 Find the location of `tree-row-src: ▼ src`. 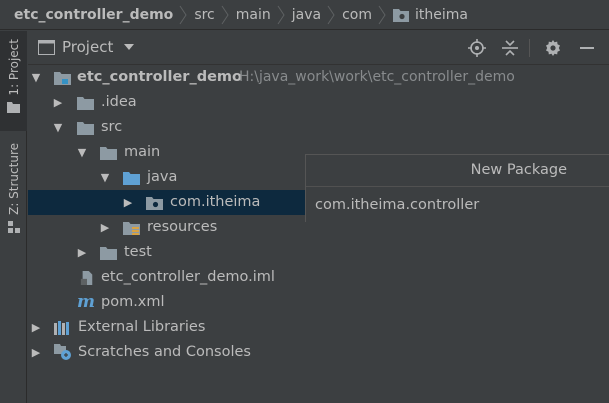

tree-row-src: ▼ src is located at coordinates (318, 127).